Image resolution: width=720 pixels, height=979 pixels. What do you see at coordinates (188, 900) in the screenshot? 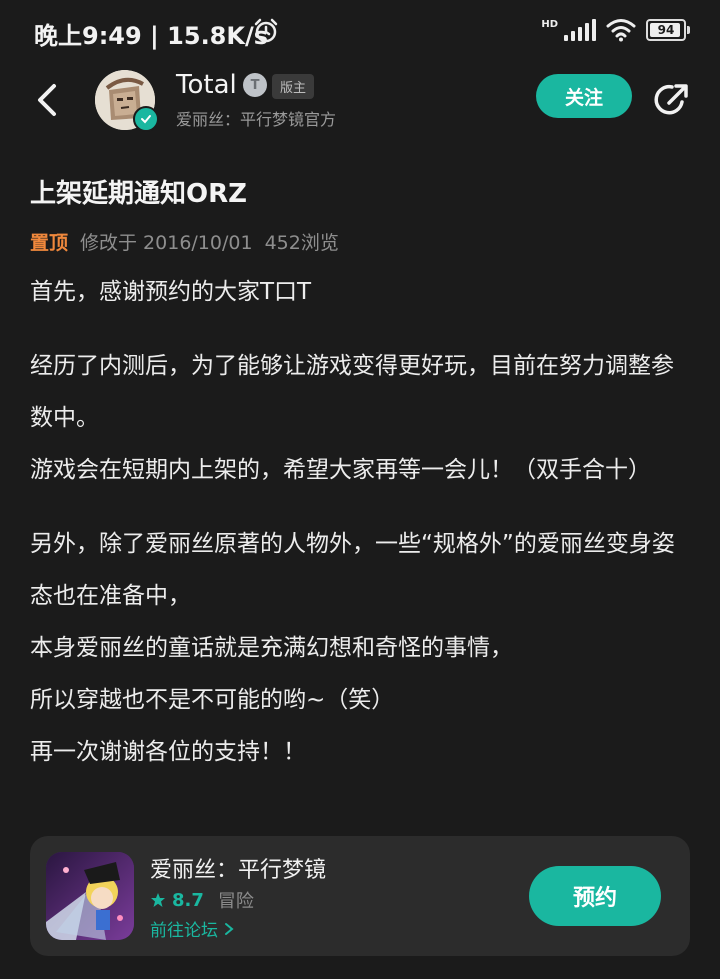
I see `rating-score: 8.7` at bounding box center [188, 900].